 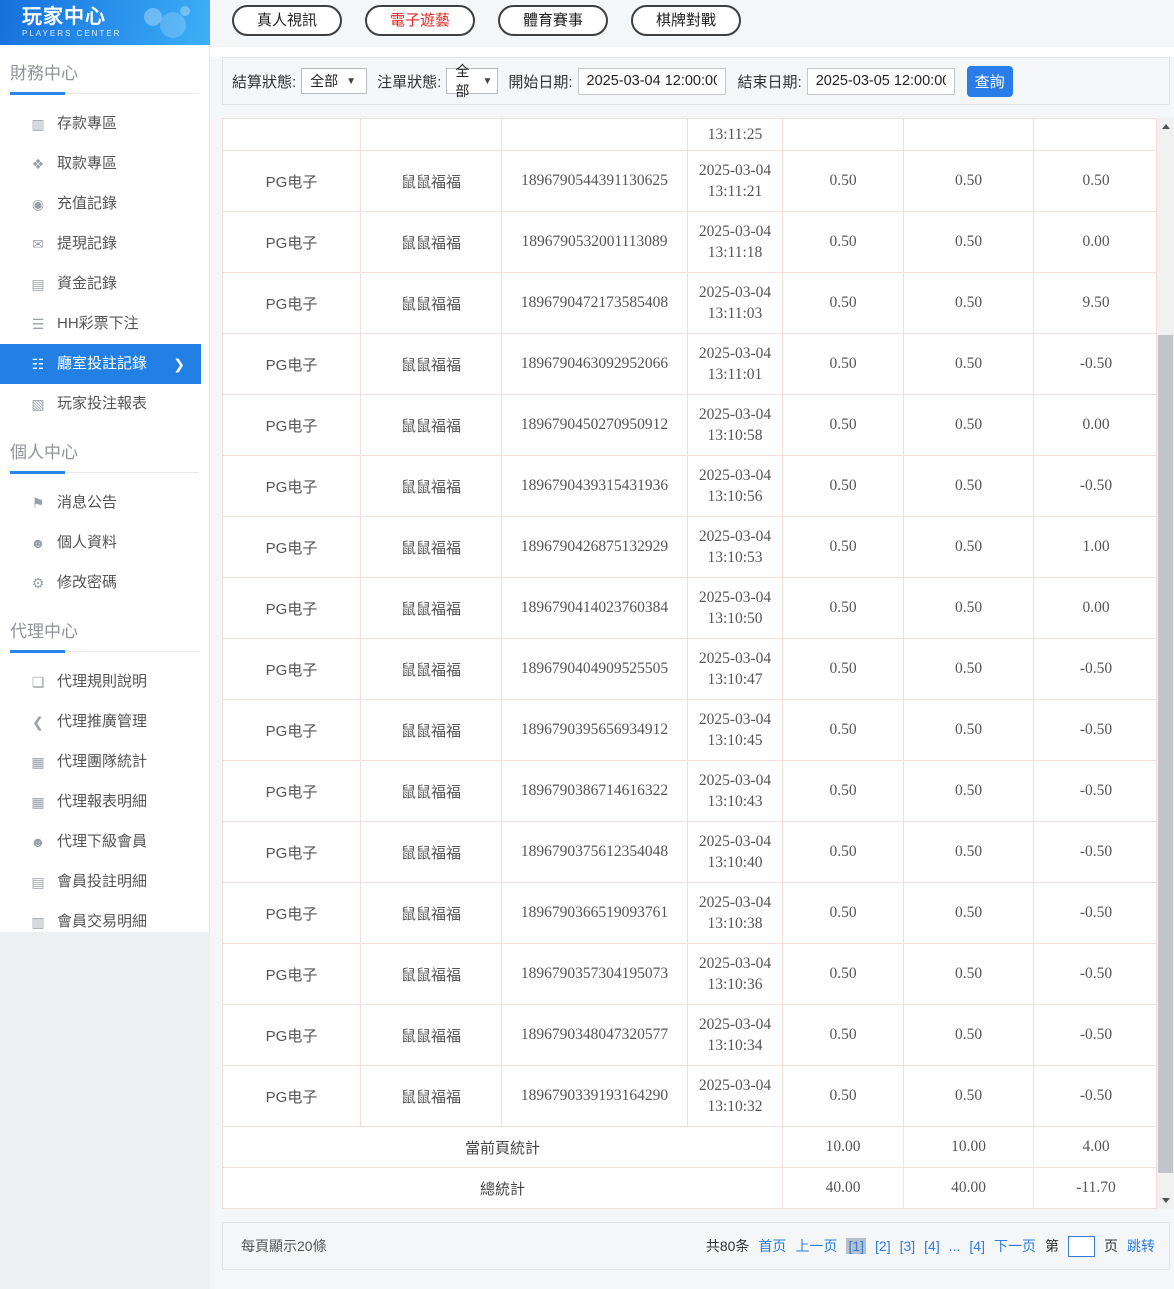 I want to click on sidebar-item-label: 代理推廣管理, so click(x=102, y=721).